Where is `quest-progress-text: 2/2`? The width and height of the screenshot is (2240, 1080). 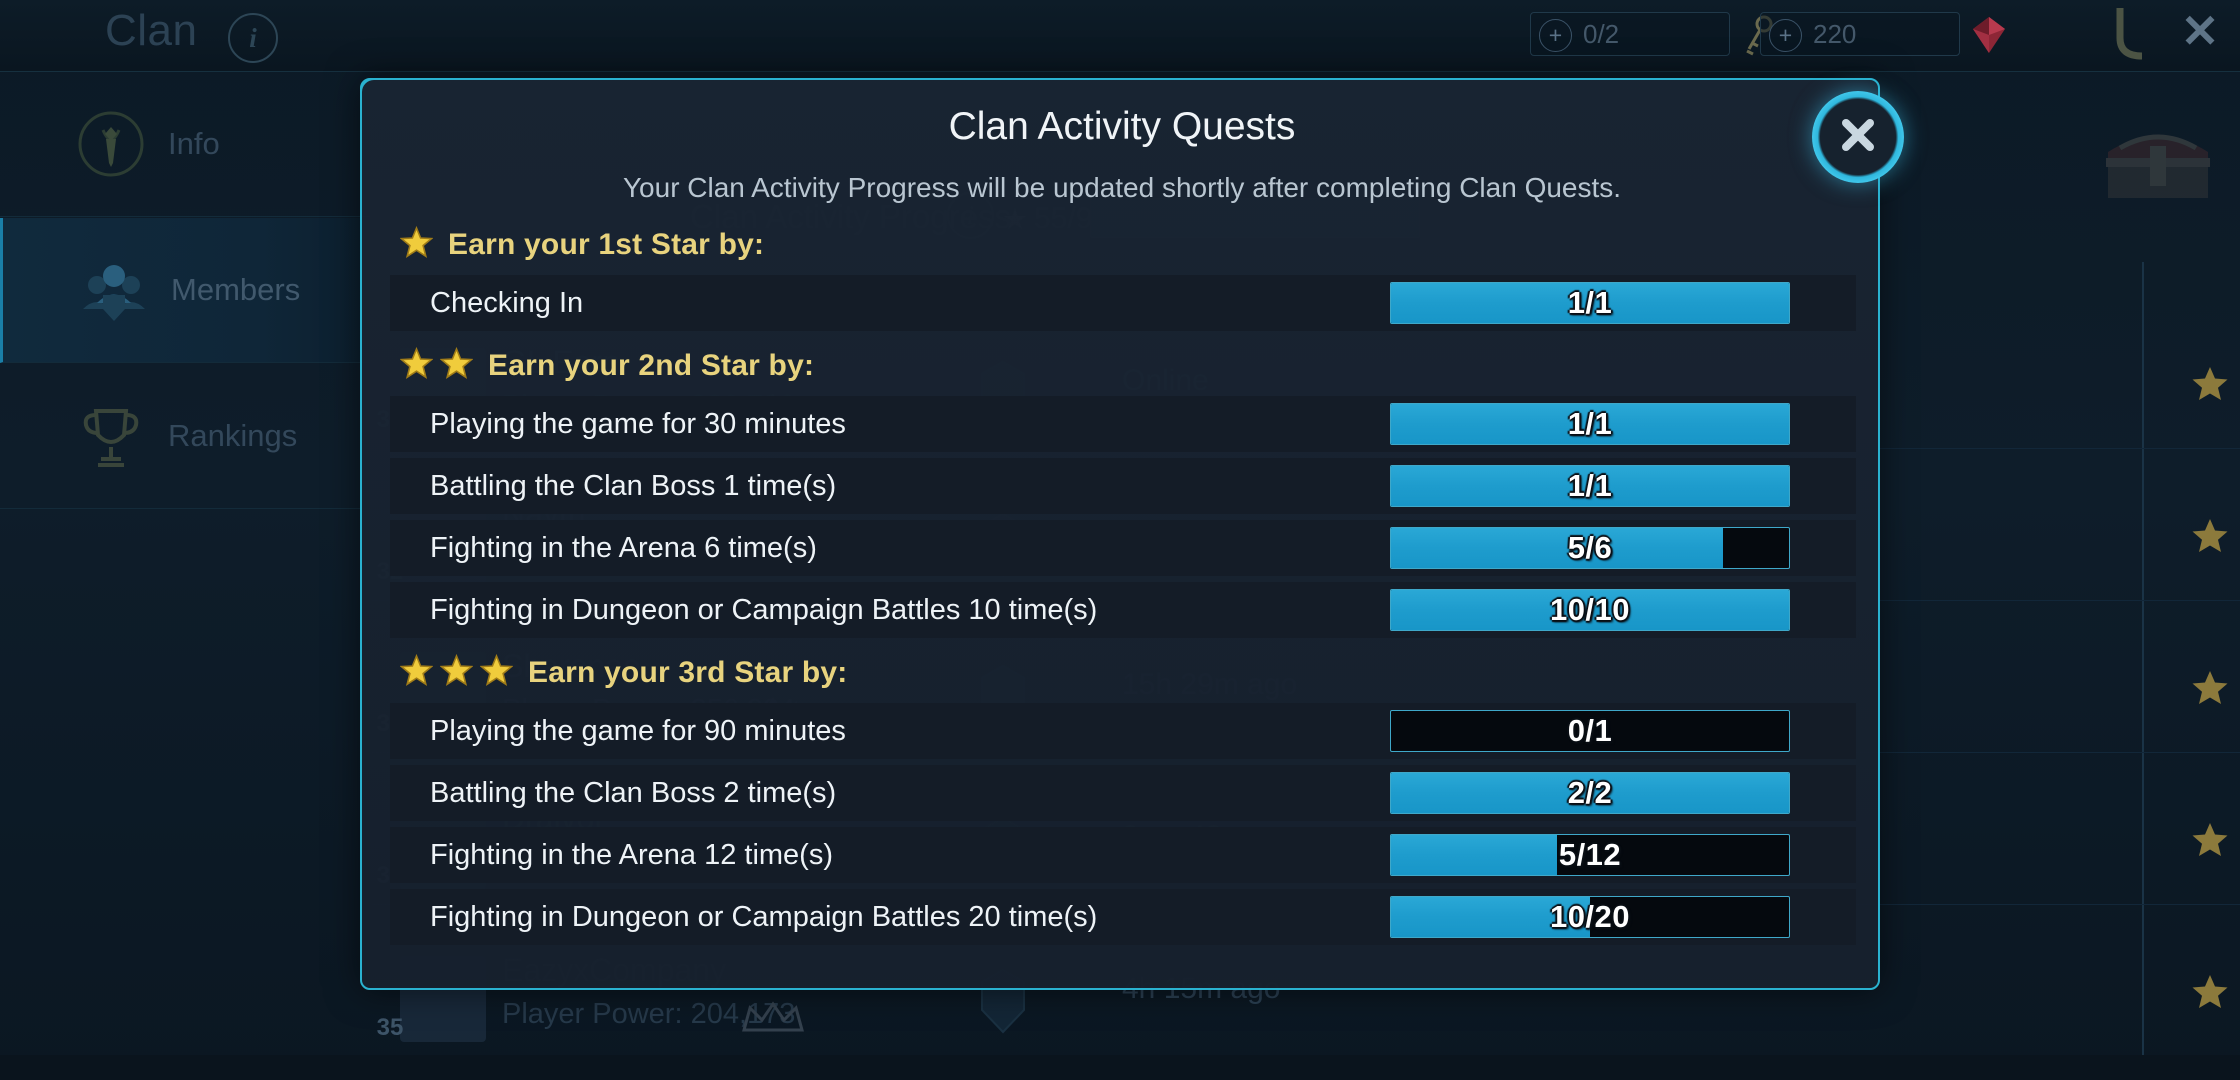 quest-progress-text: 2/2 is located at coordinates (1590, 792).